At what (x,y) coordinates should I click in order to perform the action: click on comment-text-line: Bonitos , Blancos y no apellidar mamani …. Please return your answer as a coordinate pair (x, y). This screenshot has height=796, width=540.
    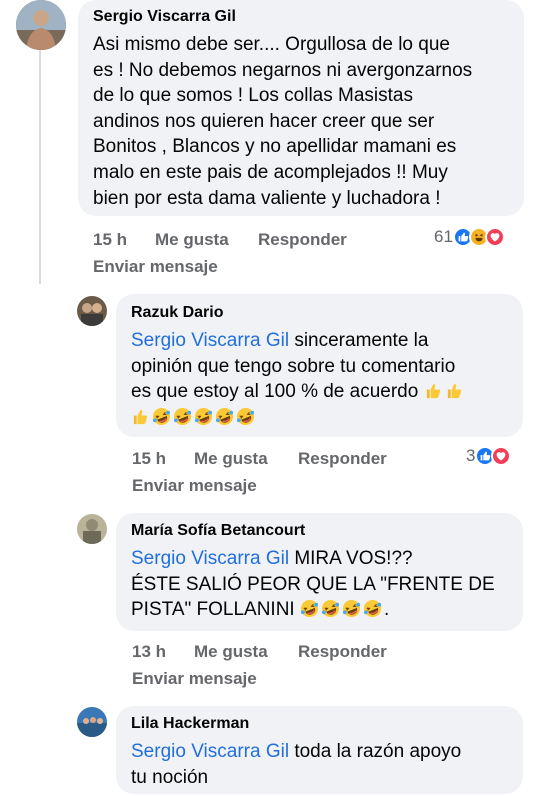
    Looking at the image, I should click on (275, 147).